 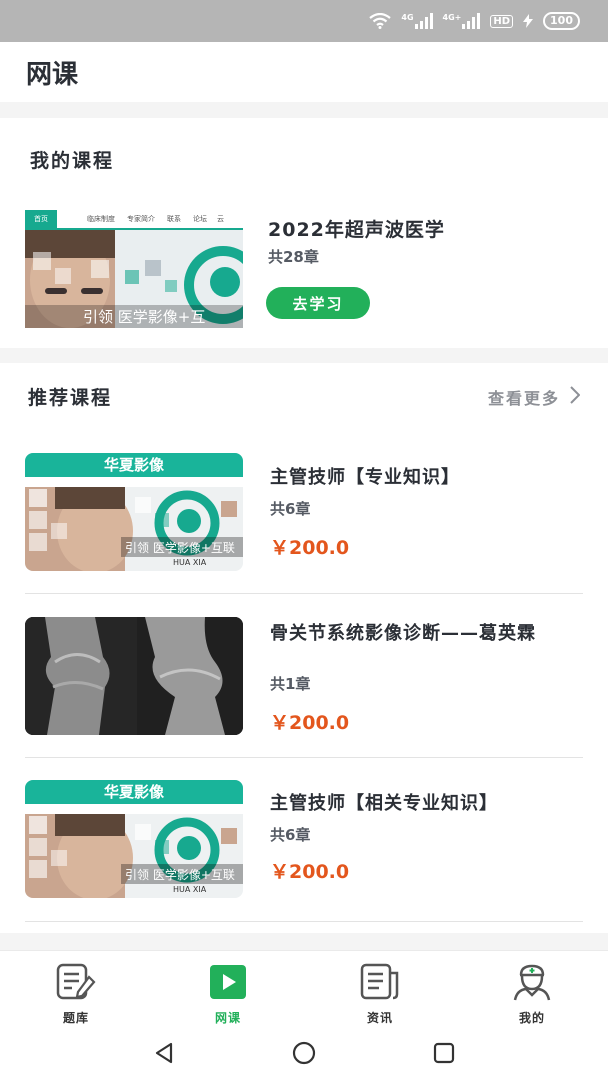 What do you see at coordinates (304, 21) in the screenshot?
I see `status-bar: 4G 4G+ HD 100` at bounding box center [304, 21].